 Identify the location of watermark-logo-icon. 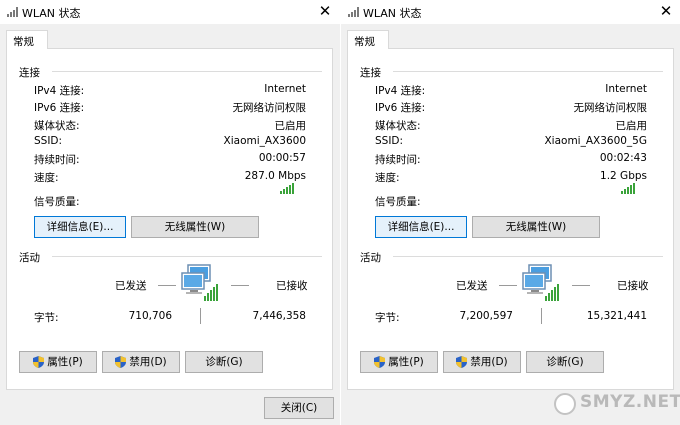
(565, 404).